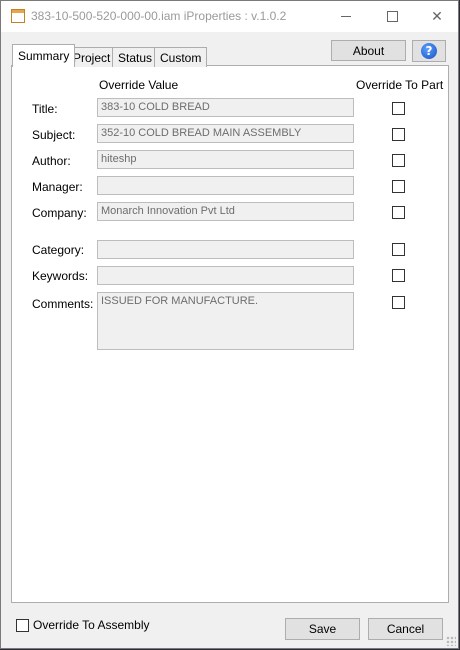  Describe the element at coordinates (54, 135) in the screenshot. I see `subject-label: Subject:` at that location.